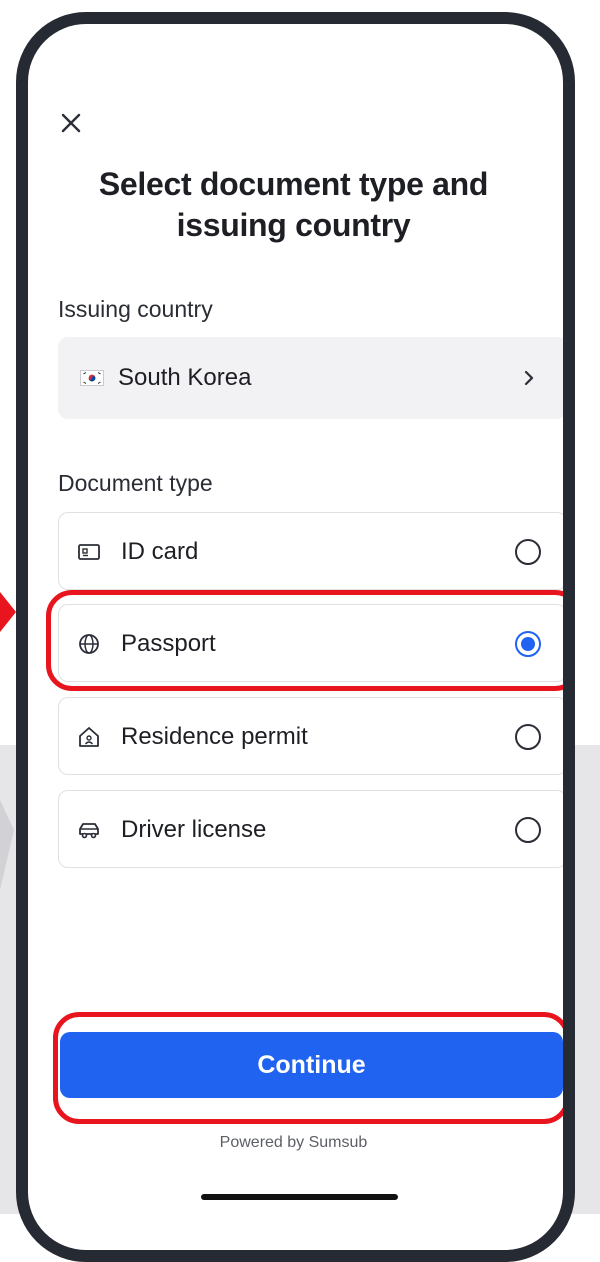  Describe the element at coordinates (89, 644) in the screenshot. I see `globe-icon` at that location.